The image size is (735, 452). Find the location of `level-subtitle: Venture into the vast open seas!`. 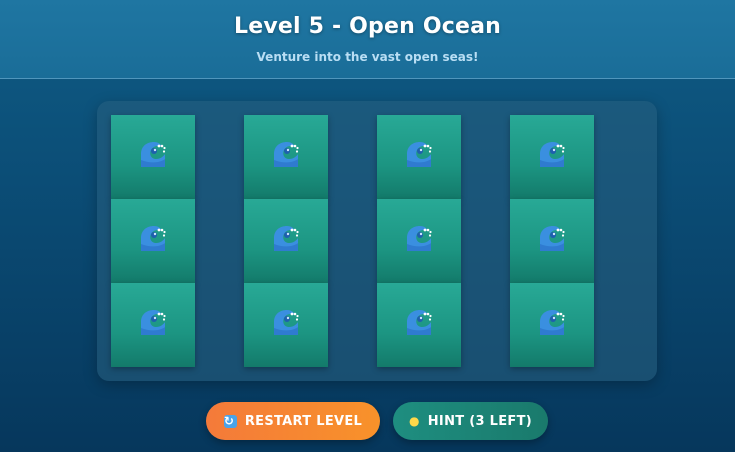

level-subtitle: Venture into the vast open seas! is located at coordinates (367, 57).